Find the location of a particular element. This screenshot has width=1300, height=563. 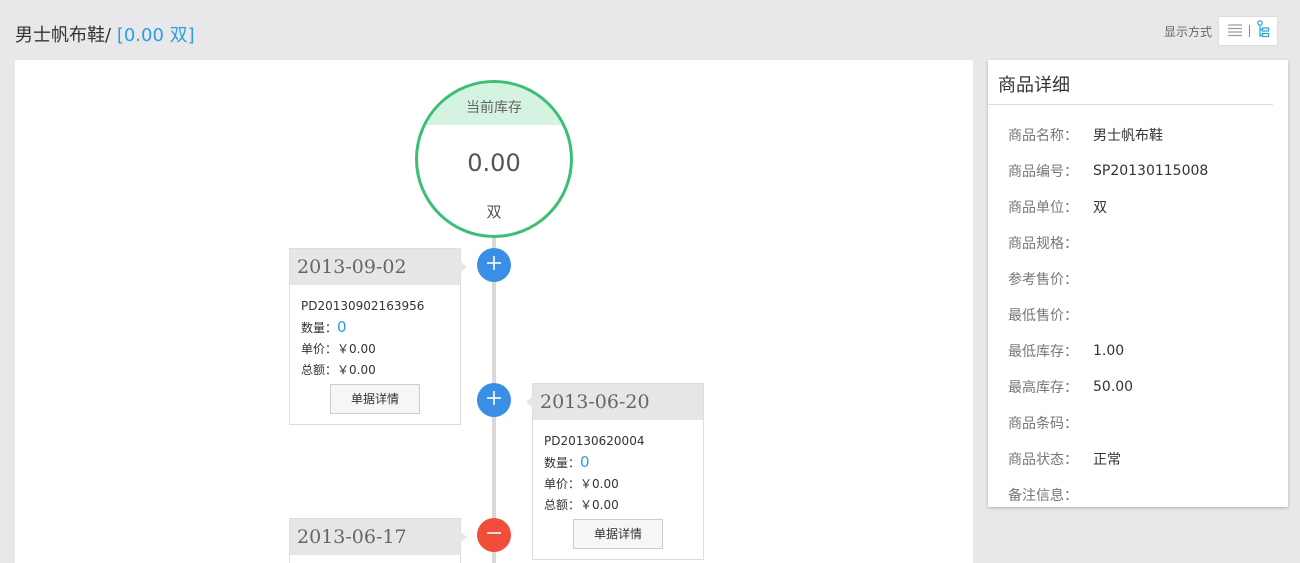

detail-row-spec: 商品规格： is located at coordinates (1138, 243).